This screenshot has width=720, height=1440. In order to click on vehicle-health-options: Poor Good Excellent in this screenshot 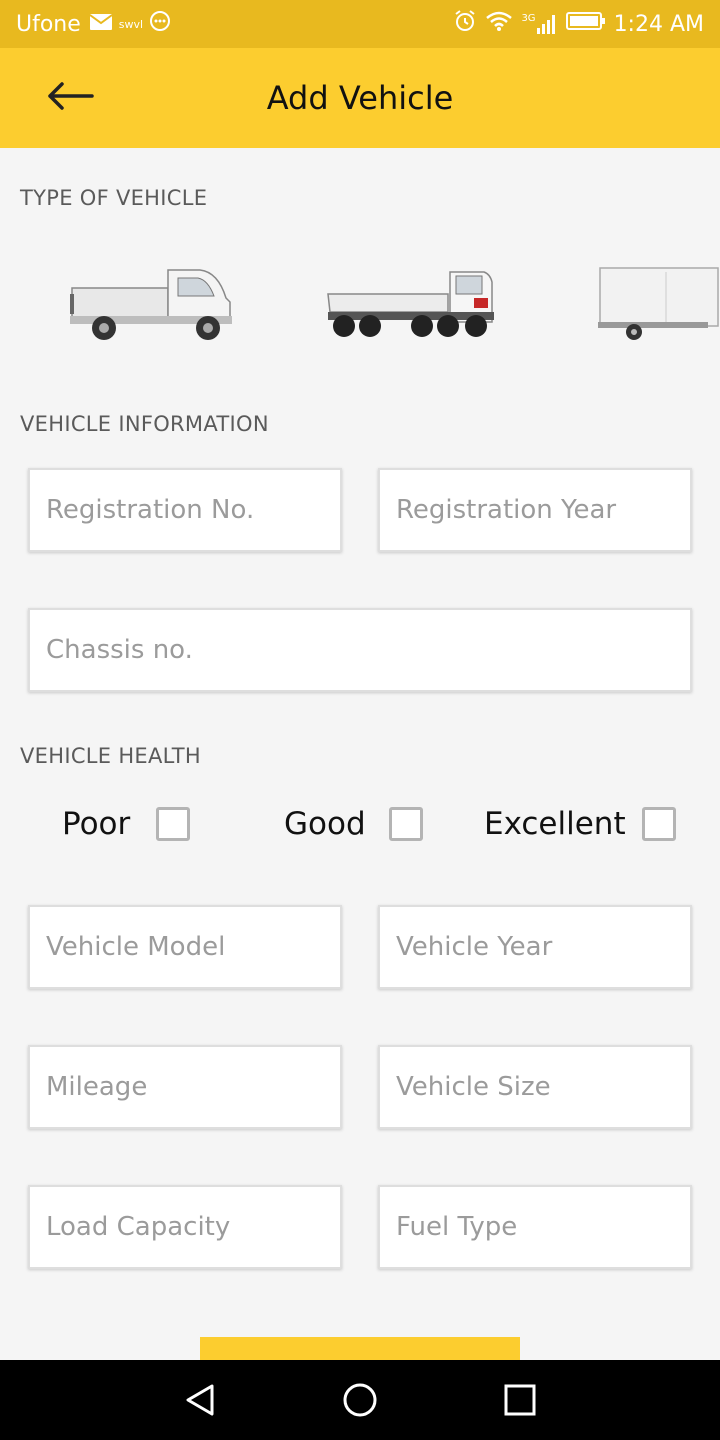, I will do `click(360, 826)`.